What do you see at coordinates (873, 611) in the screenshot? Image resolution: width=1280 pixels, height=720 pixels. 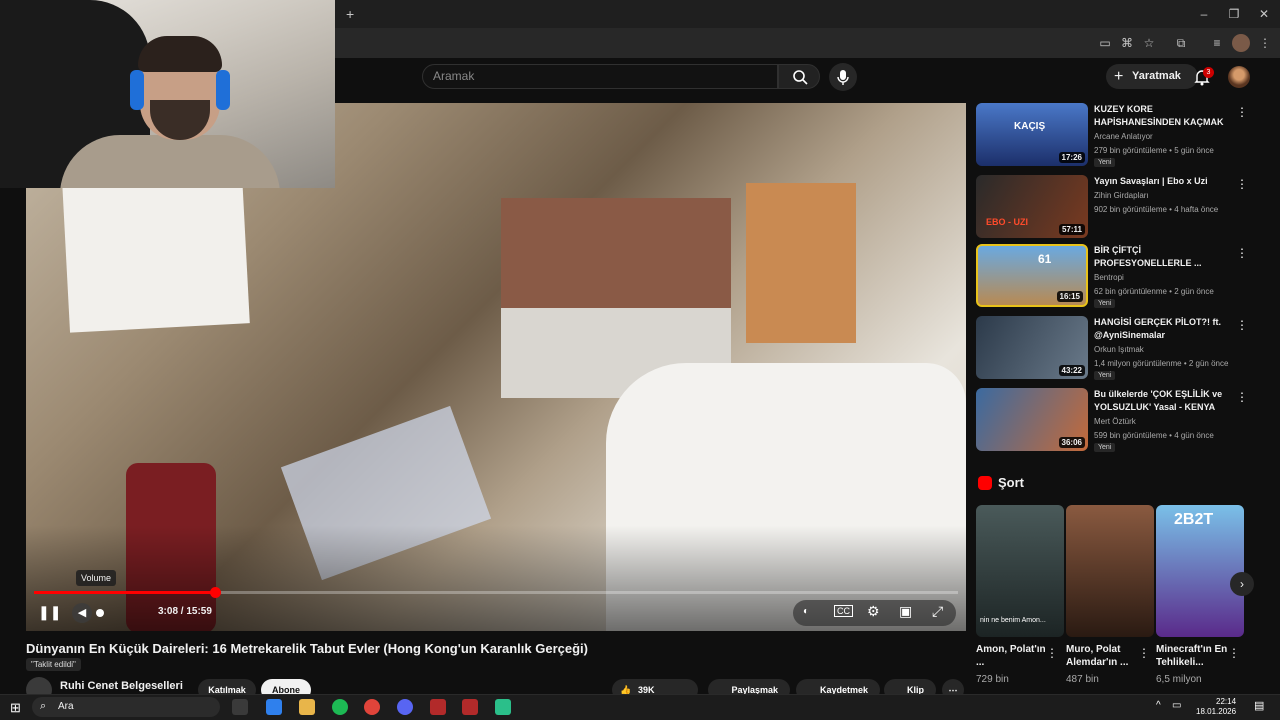 I see `settings-gear-icon: ⚙` at bounding box center [873, 611].